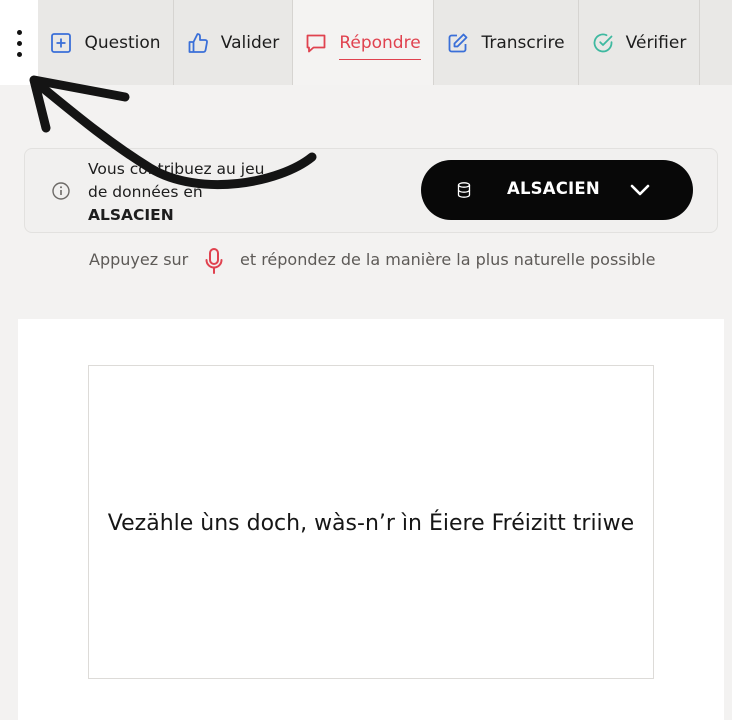 This screenshot has height=720, width=732. Describe the element at coordinates (139, 259) in the screenshot. I see `hint-before: Appuyez sur` at that location.